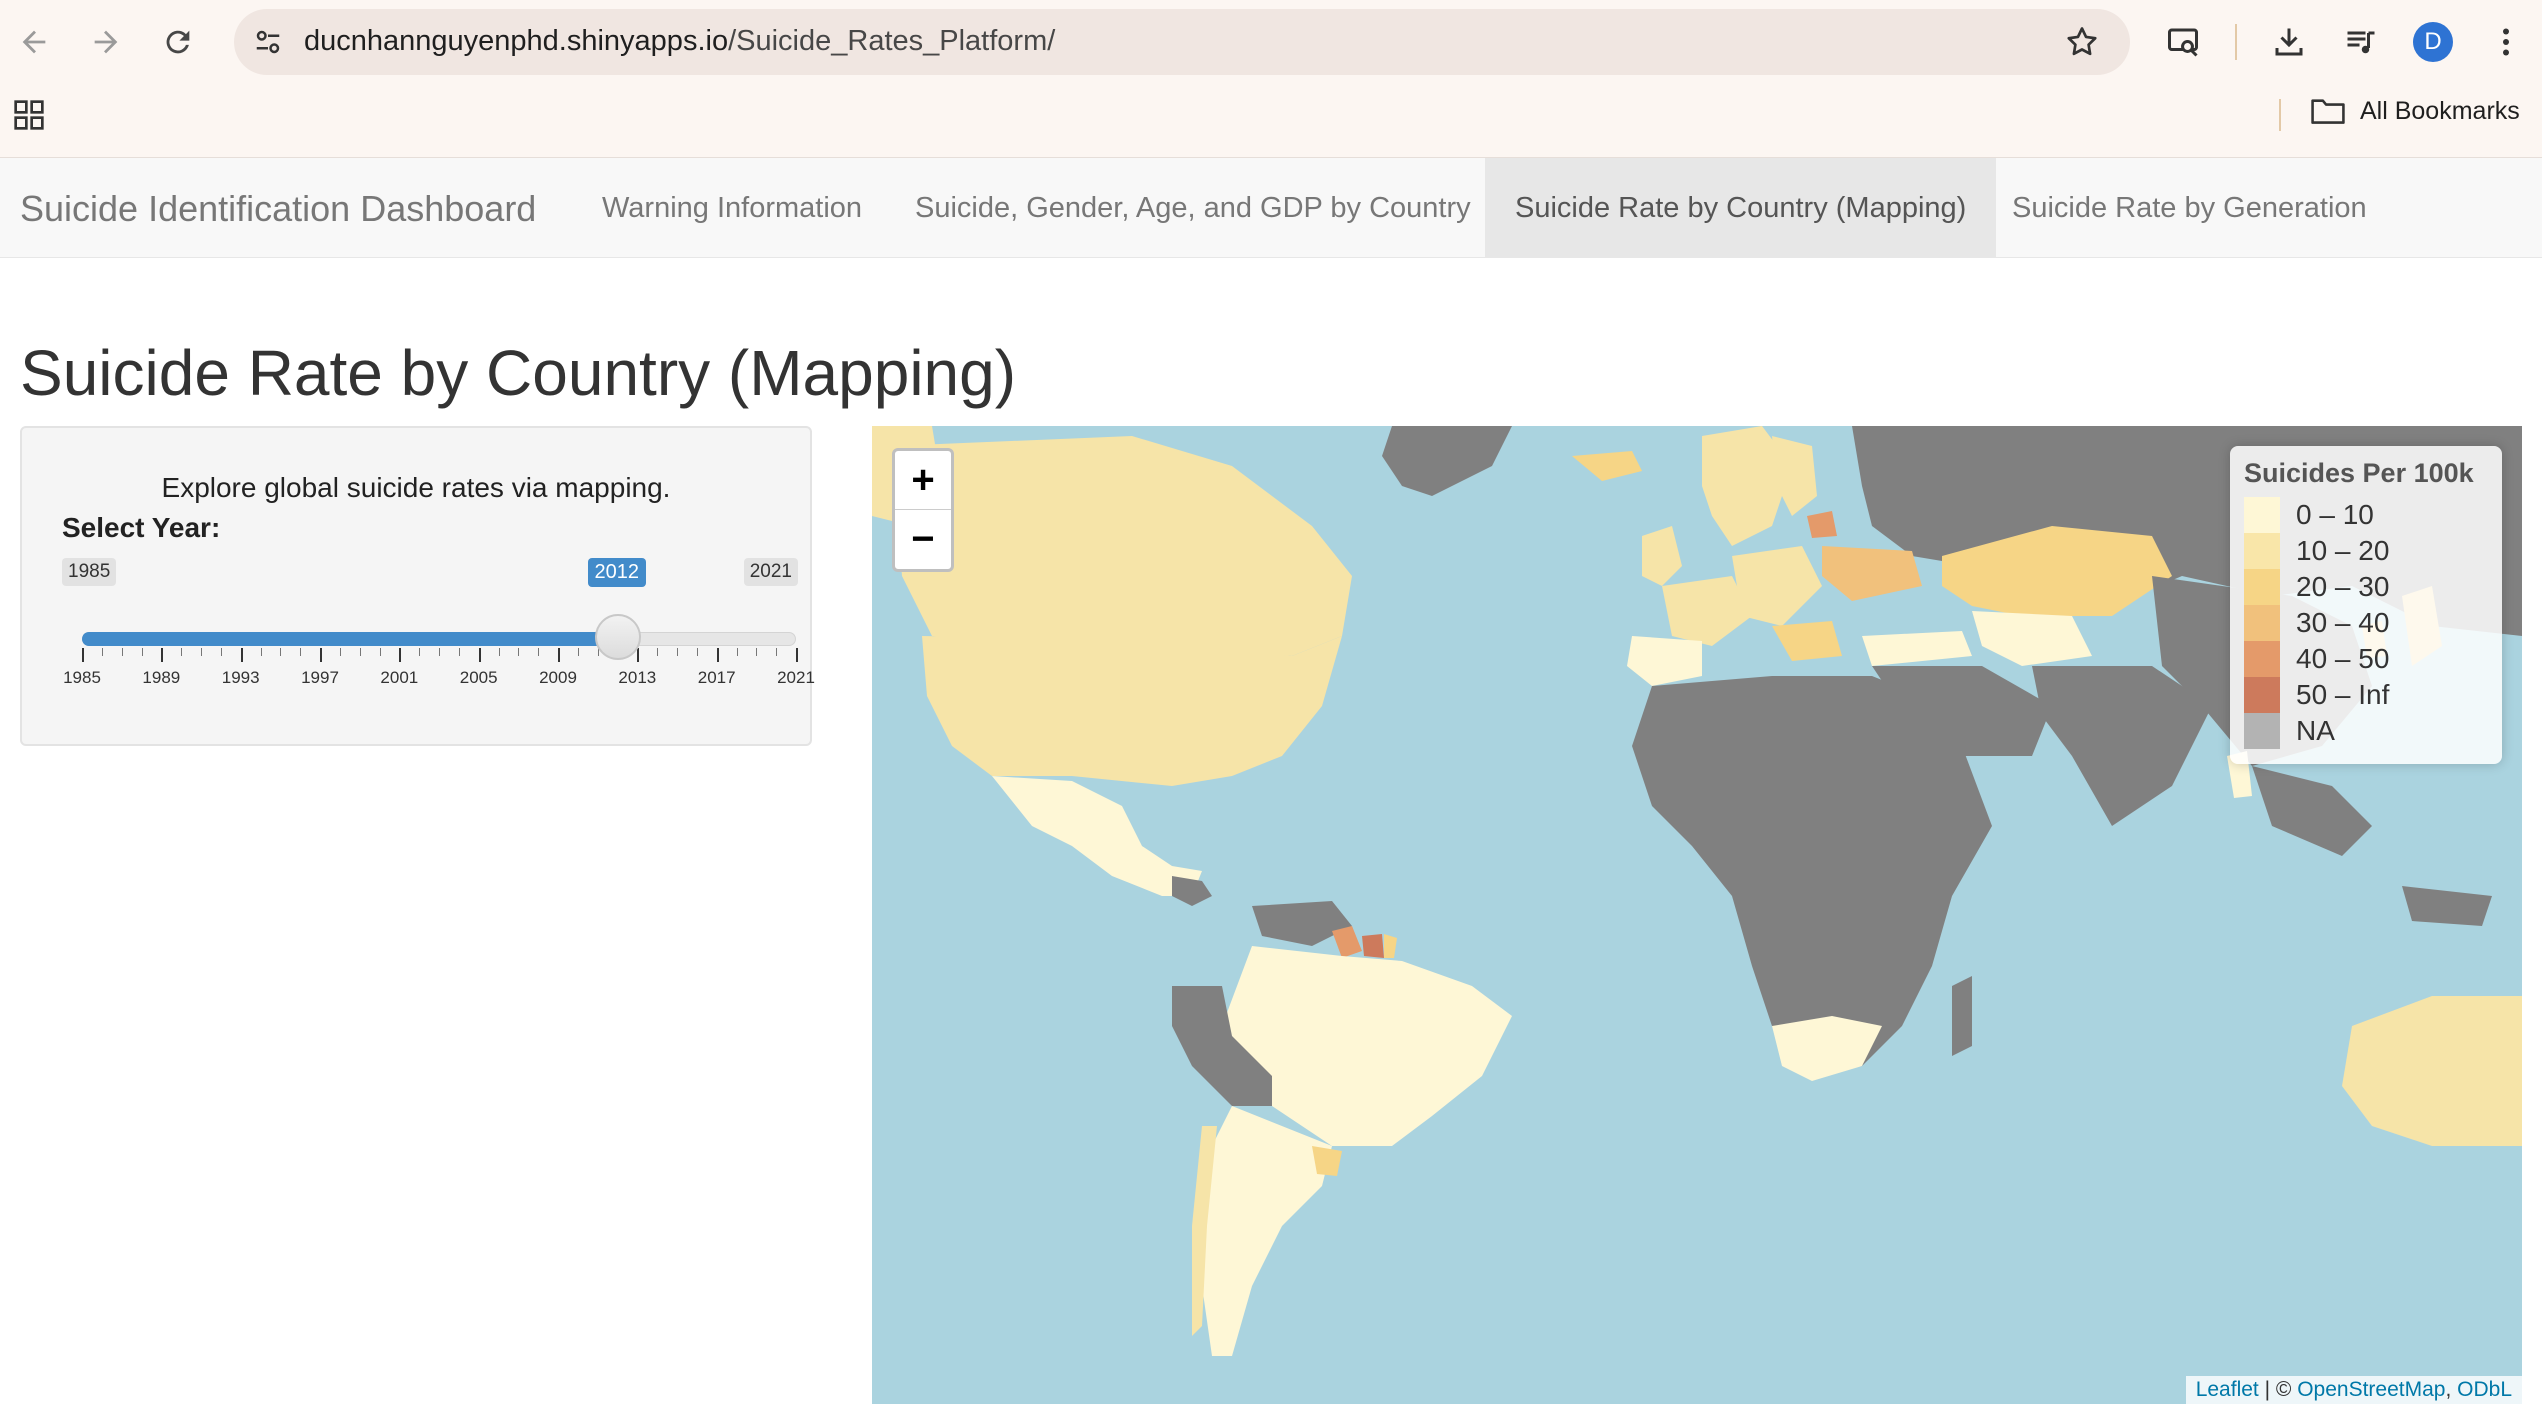 The height and width of the screenshot is (1404, 2542). I want to click on odbl-link: ODbL, so click(2484, 1389).